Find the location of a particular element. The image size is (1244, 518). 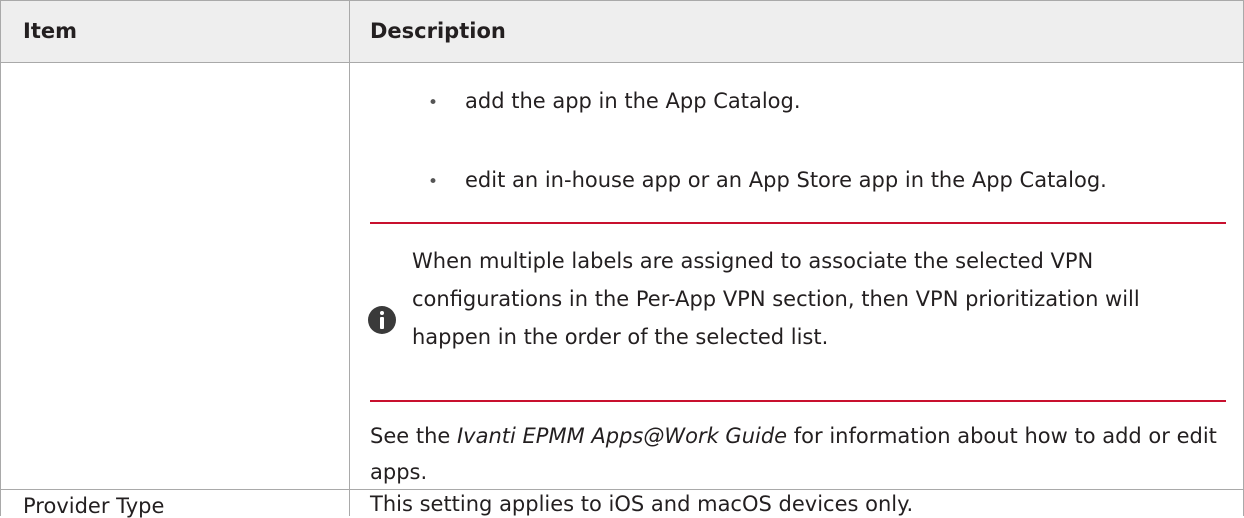

info-icon is located at coordinates (382, 320).